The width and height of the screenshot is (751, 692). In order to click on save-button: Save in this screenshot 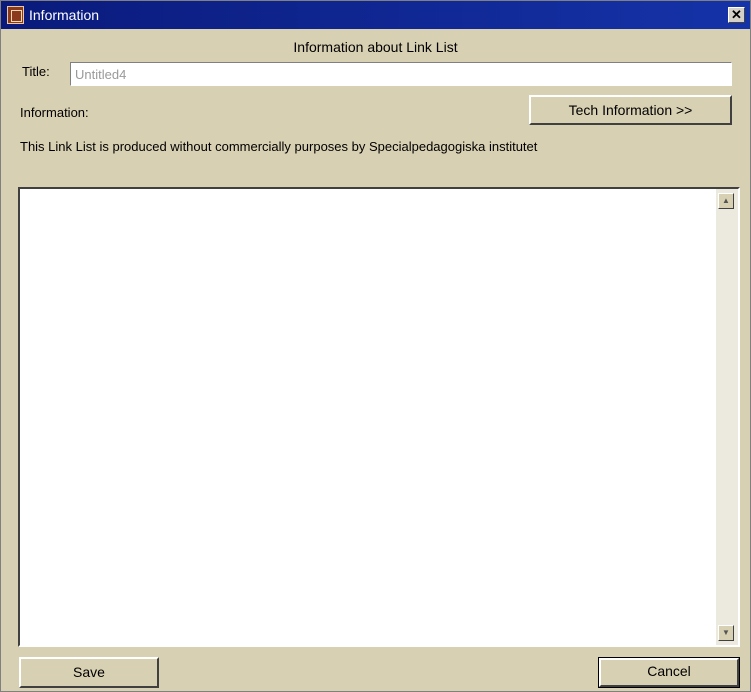, I will do `click(89, 672)`.